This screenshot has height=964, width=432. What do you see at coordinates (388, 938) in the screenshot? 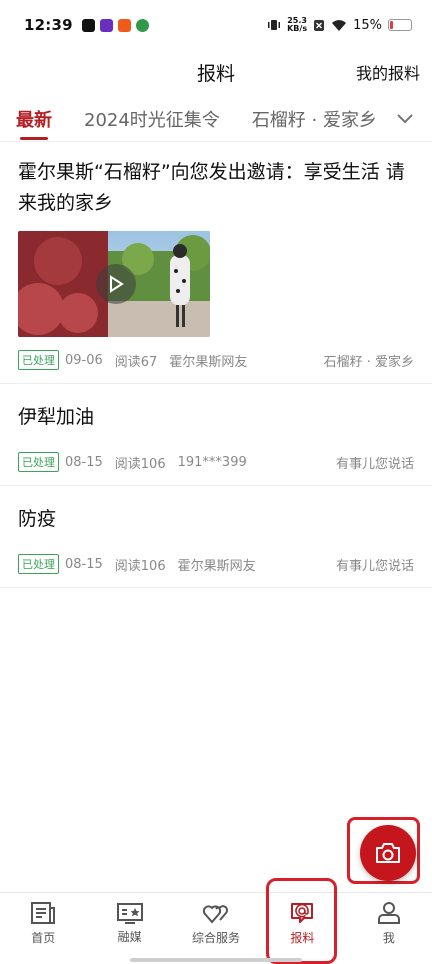
I see `nav-label-me: 我` at bounding box center [388, 938].